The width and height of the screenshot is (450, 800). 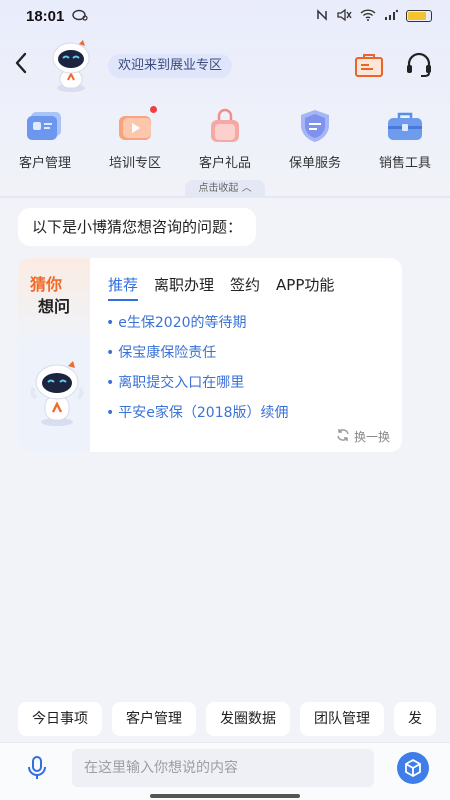 I want to click on back-button, so click(x=25, y=65).